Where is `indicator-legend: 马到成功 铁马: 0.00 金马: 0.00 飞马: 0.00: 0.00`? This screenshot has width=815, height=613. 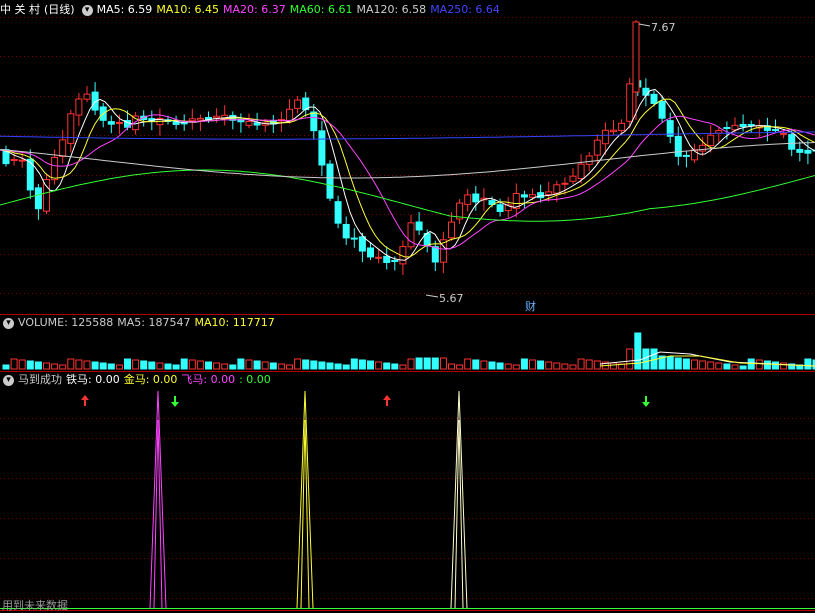 indicator-legend: 马到成功 铁马: 0.00 金马: 0.00 飞马: 0.00: 0.00 is located at coordinates (146, 379).